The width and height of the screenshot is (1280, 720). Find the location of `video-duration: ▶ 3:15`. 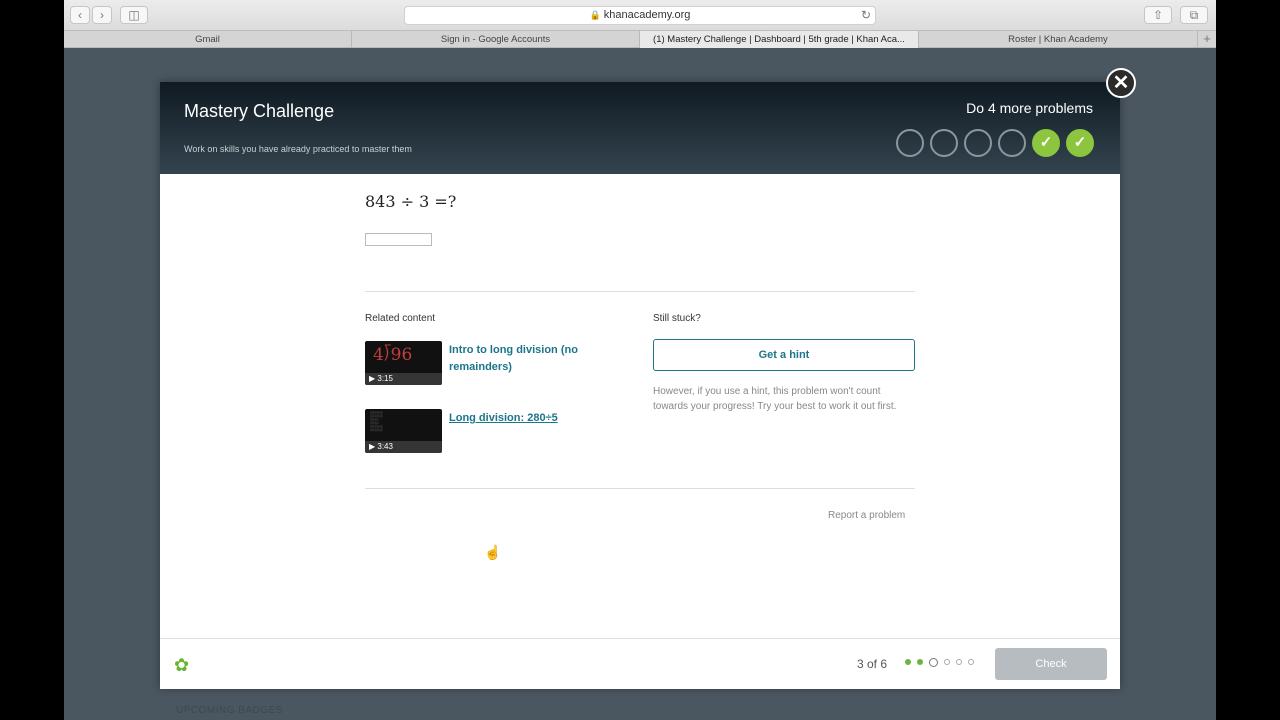

video-duration: ▶ 3:15 is located at coordinates (403, 379).